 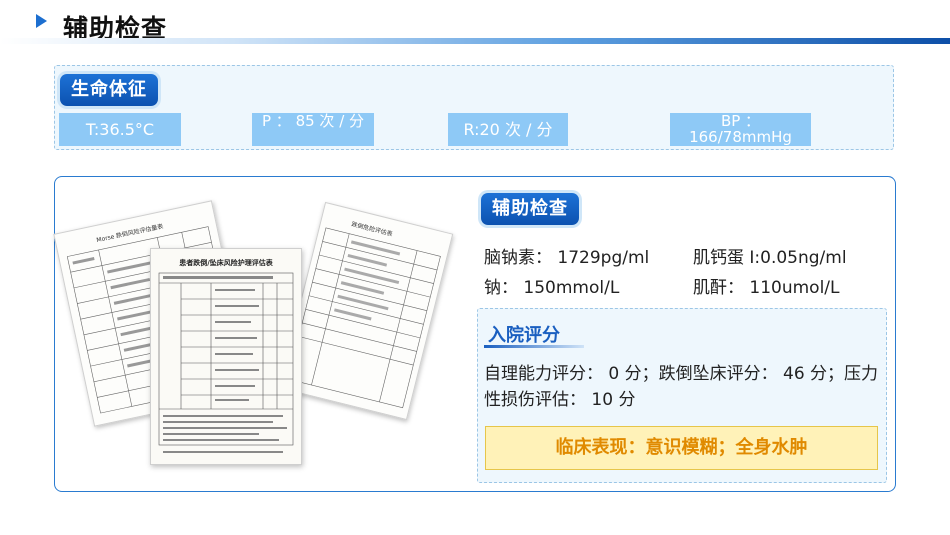 I want to click on lab-creatinine: 肌酐： 110umol/L, so click(x=766, y=288).